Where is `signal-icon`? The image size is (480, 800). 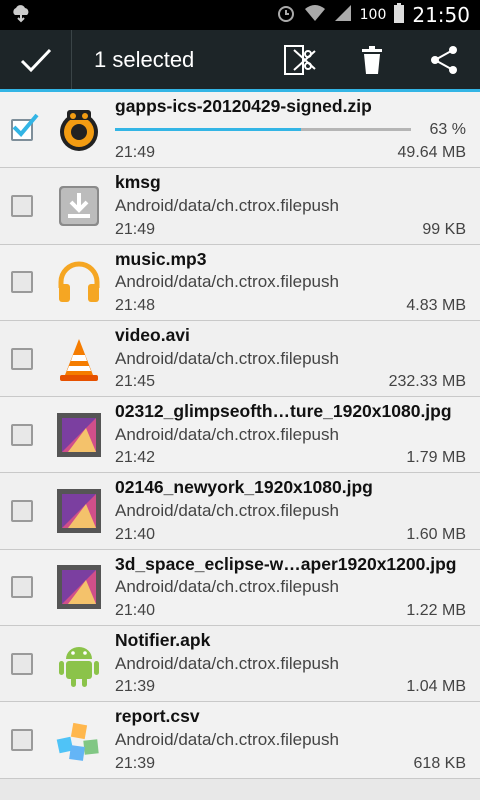 signal-icon is located at coordinates (343, 15).